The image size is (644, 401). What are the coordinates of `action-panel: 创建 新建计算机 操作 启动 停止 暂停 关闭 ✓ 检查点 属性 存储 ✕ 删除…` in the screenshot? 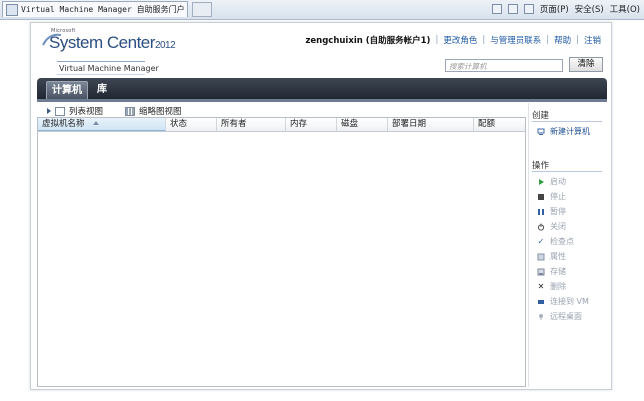 It's located at (568, 245).